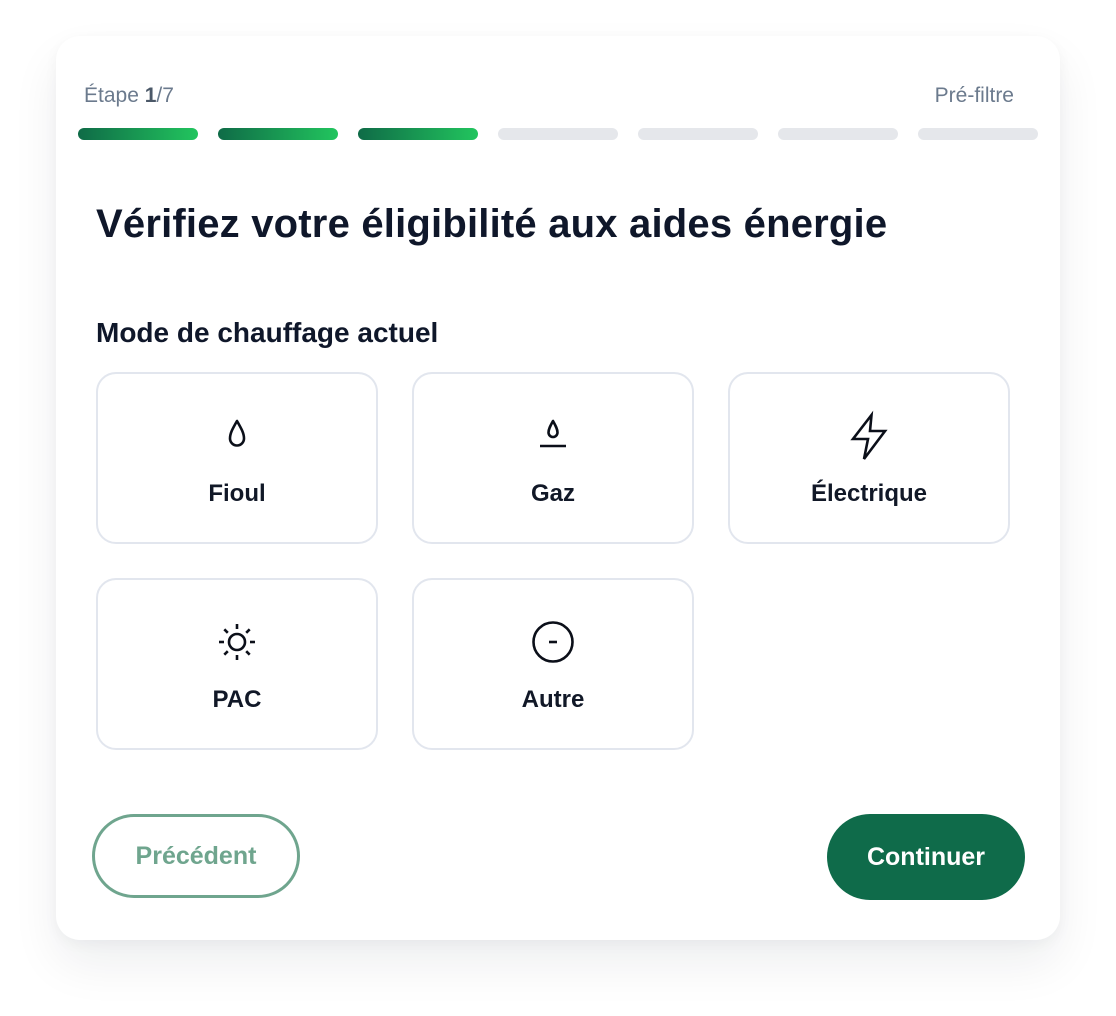 Image resolution: width=1116 pixels, height=1016 pixels. Describe the element at coordinates (196, 856) in the screenshot. I see `previous-button: Précédent` at that location.